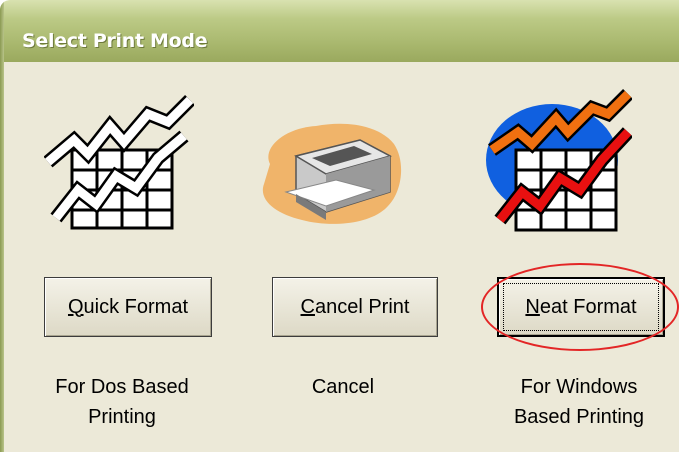 This screenshot has height=452, width=679. I want to click on quick-format-button: Quick Format, so click(128, 307).